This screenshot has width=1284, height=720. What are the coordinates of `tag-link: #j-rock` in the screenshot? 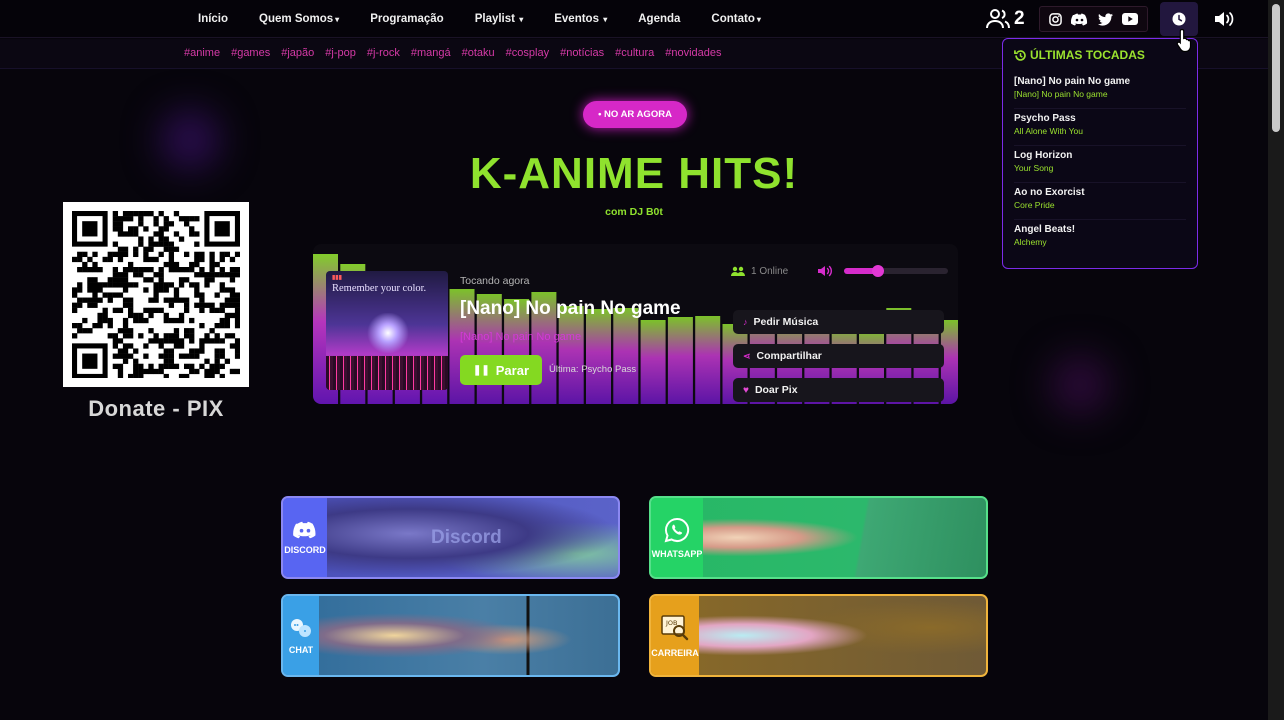 It's located at (383, 53).